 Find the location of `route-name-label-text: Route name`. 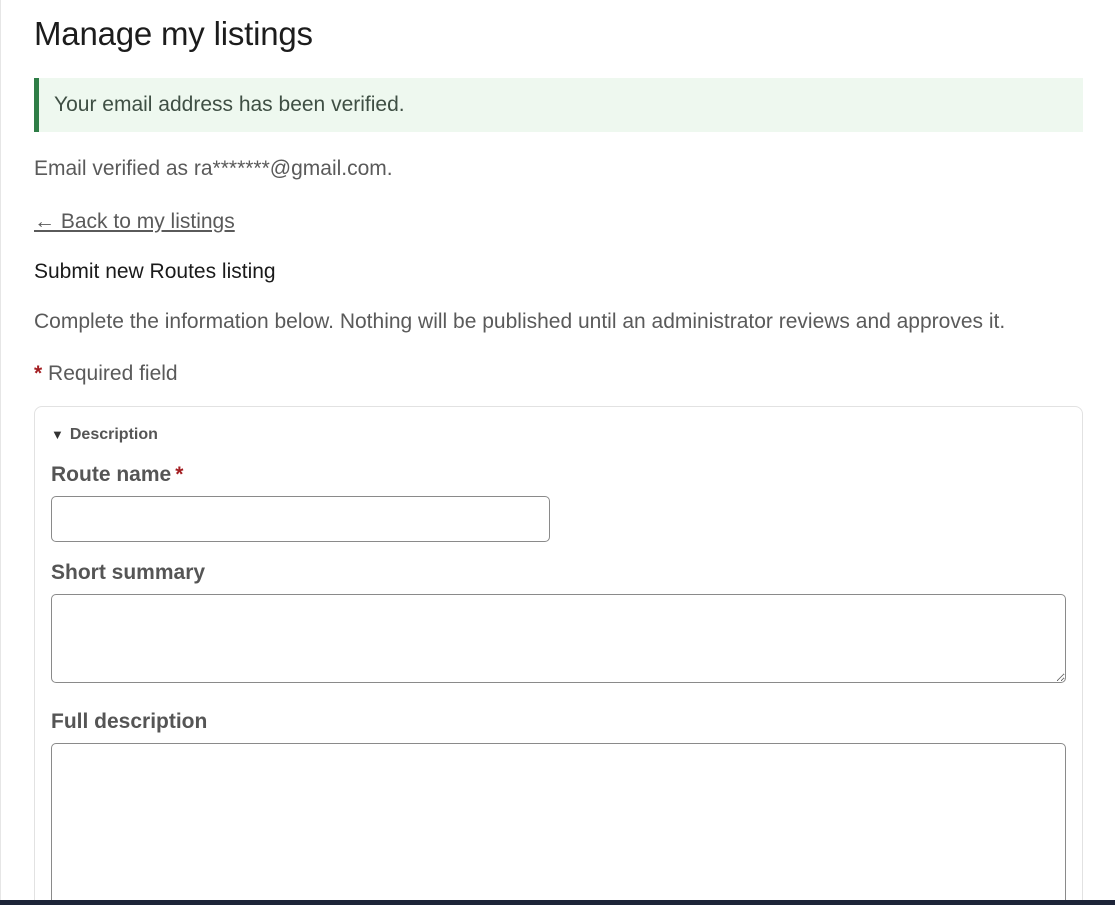

route-name-label-text: Route name is located at coordinates (111, 474).